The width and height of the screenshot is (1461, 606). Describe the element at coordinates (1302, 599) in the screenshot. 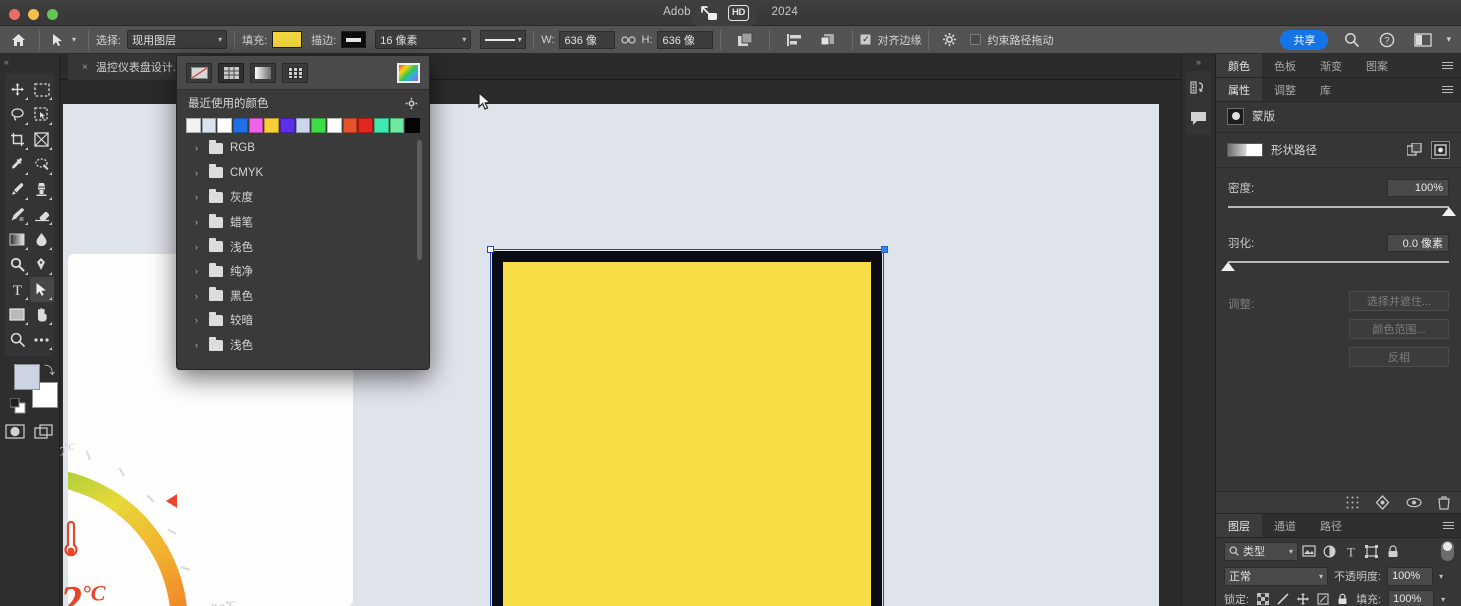

I see `lock-position-icon` at that location.